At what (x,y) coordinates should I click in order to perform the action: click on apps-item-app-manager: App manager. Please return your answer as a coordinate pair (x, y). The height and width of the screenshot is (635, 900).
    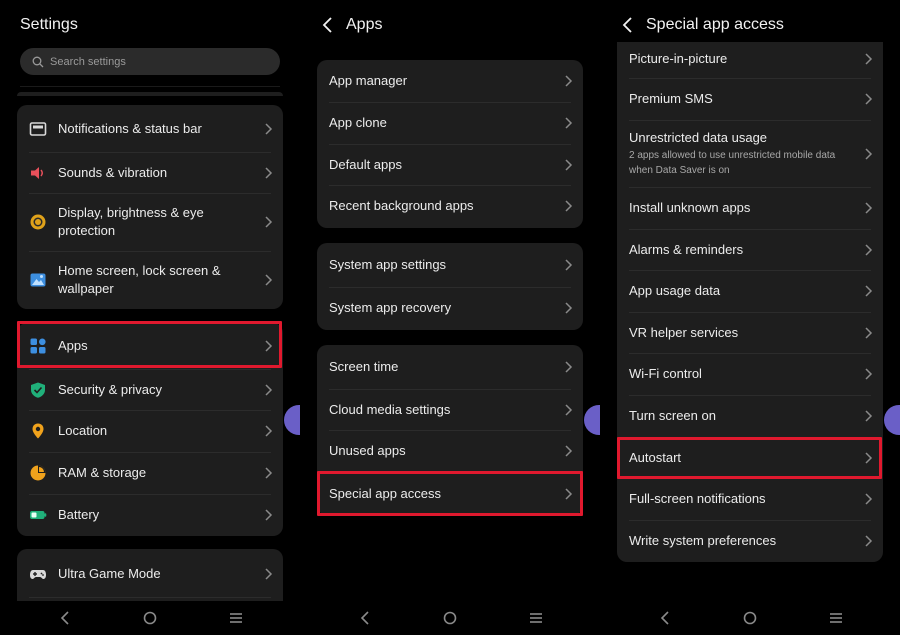
    Looking at the image, I should click on (450, 81).